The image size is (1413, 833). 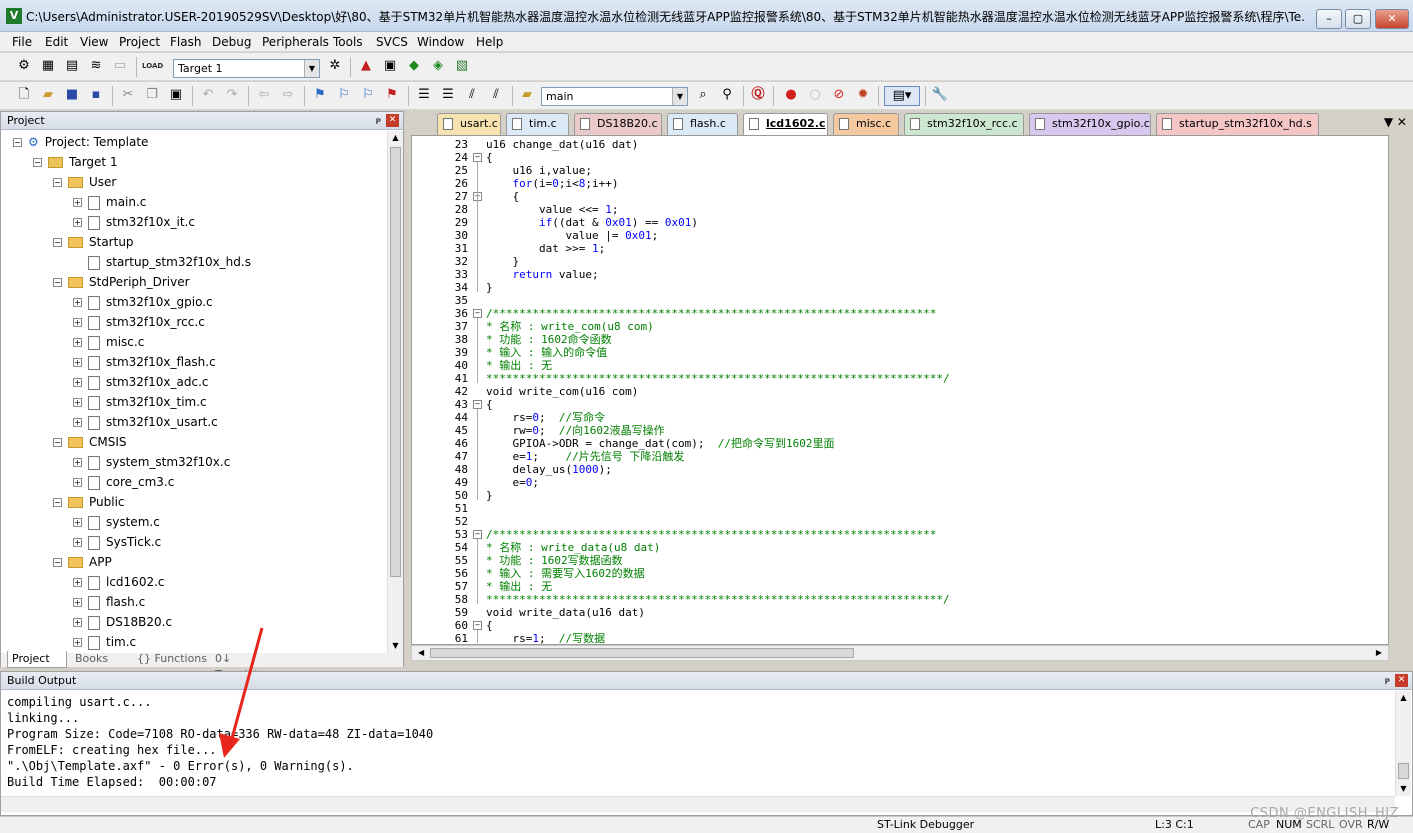 I want to click on next-bookmark-icon: ⚐, so click(x=368, y=96).